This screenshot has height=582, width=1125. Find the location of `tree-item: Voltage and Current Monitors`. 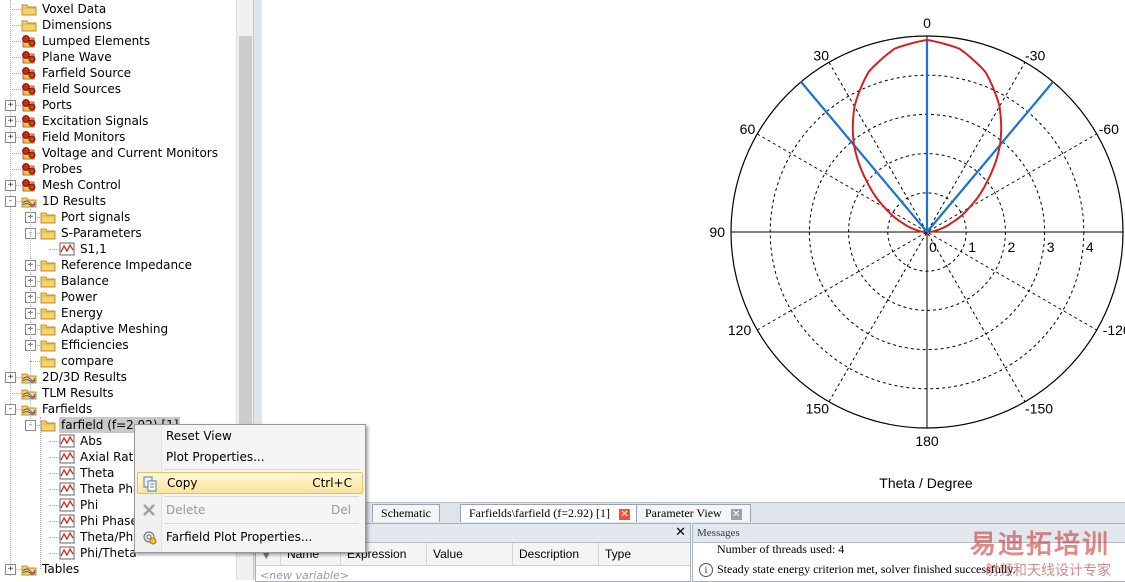

tree-item: Voltage and Current Monitors is located at coordinates (118, 153).